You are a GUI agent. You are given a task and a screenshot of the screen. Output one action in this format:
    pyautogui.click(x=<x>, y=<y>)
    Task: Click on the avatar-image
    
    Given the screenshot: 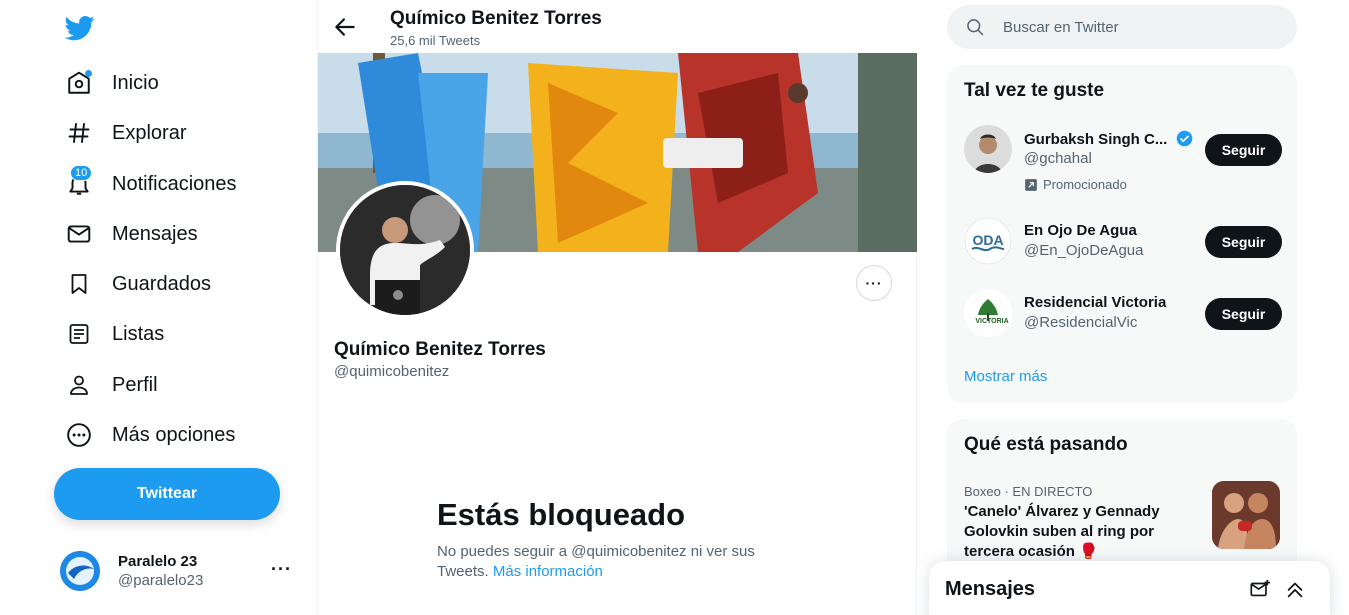 What is the action you would take?
    pyautogui.click(x=405, y=250)
    